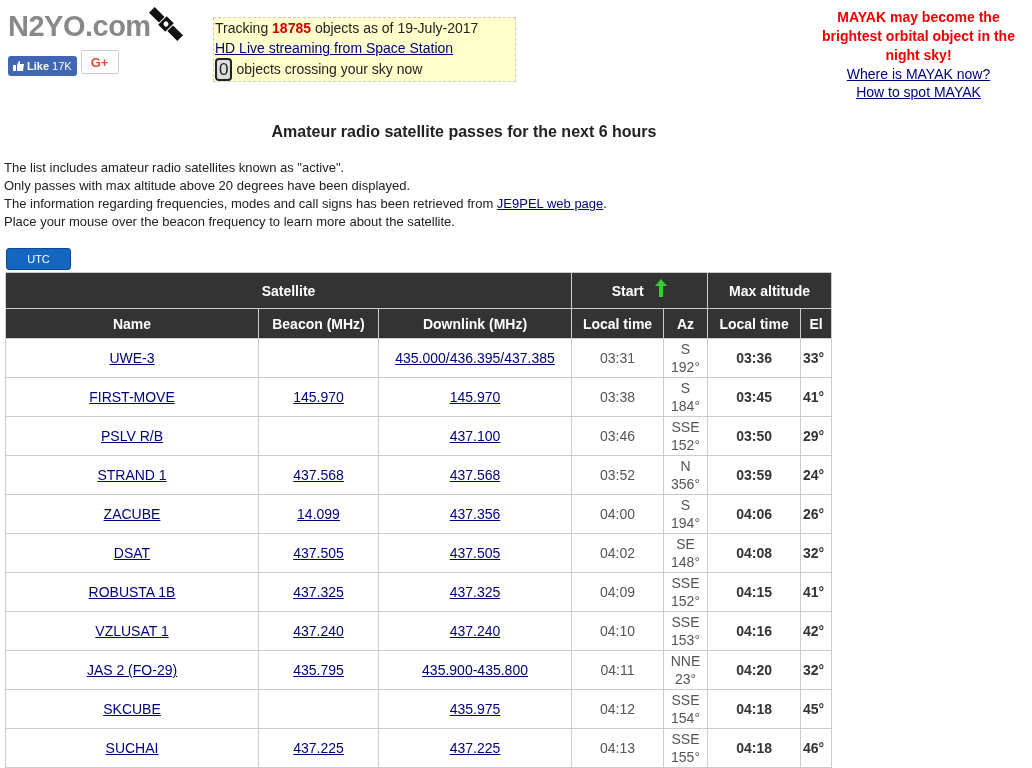 The height and width of the screenshot is (768, 1032). I want to click on start-time: 04:02, so click(618, 553).